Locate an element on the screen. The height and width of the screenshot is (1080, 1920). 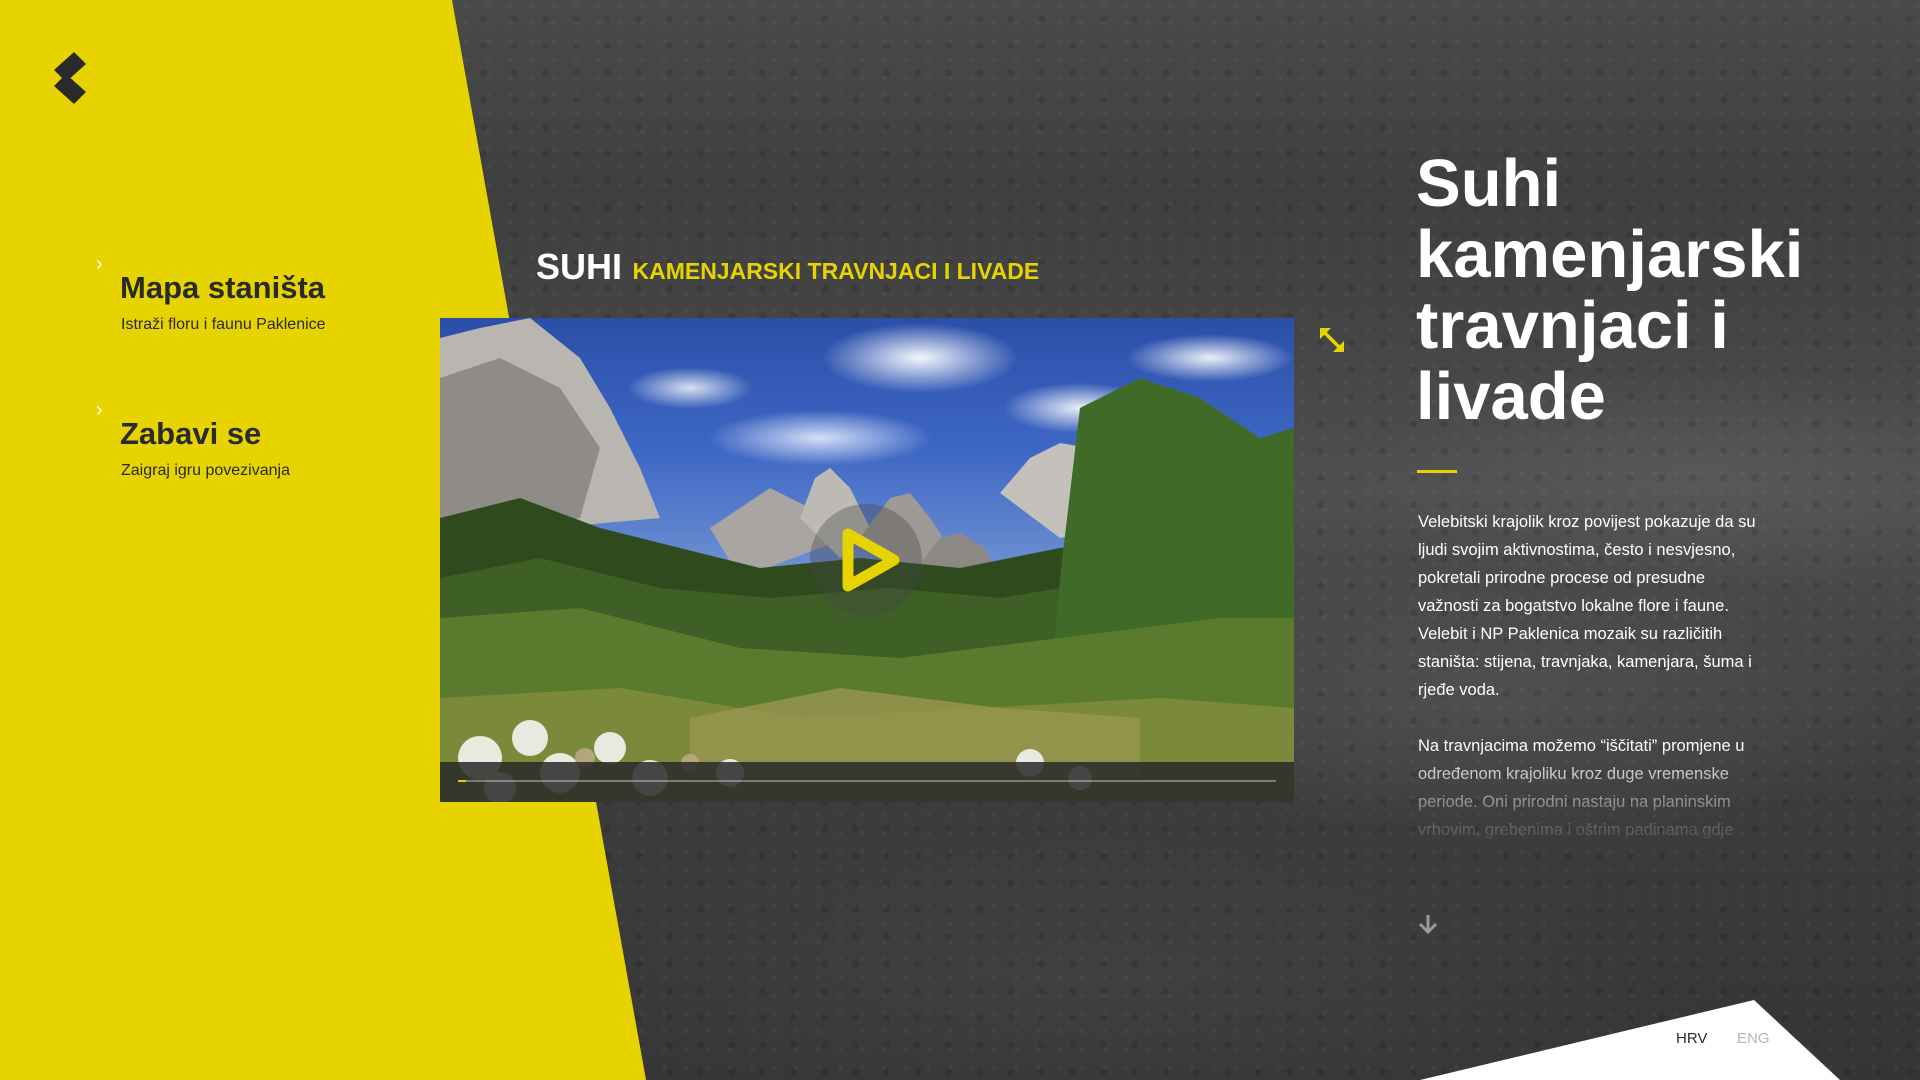
nav-item-play-game: › Zabavi se Zaigraj igru povezivanja is located at coordinates (246, 445).